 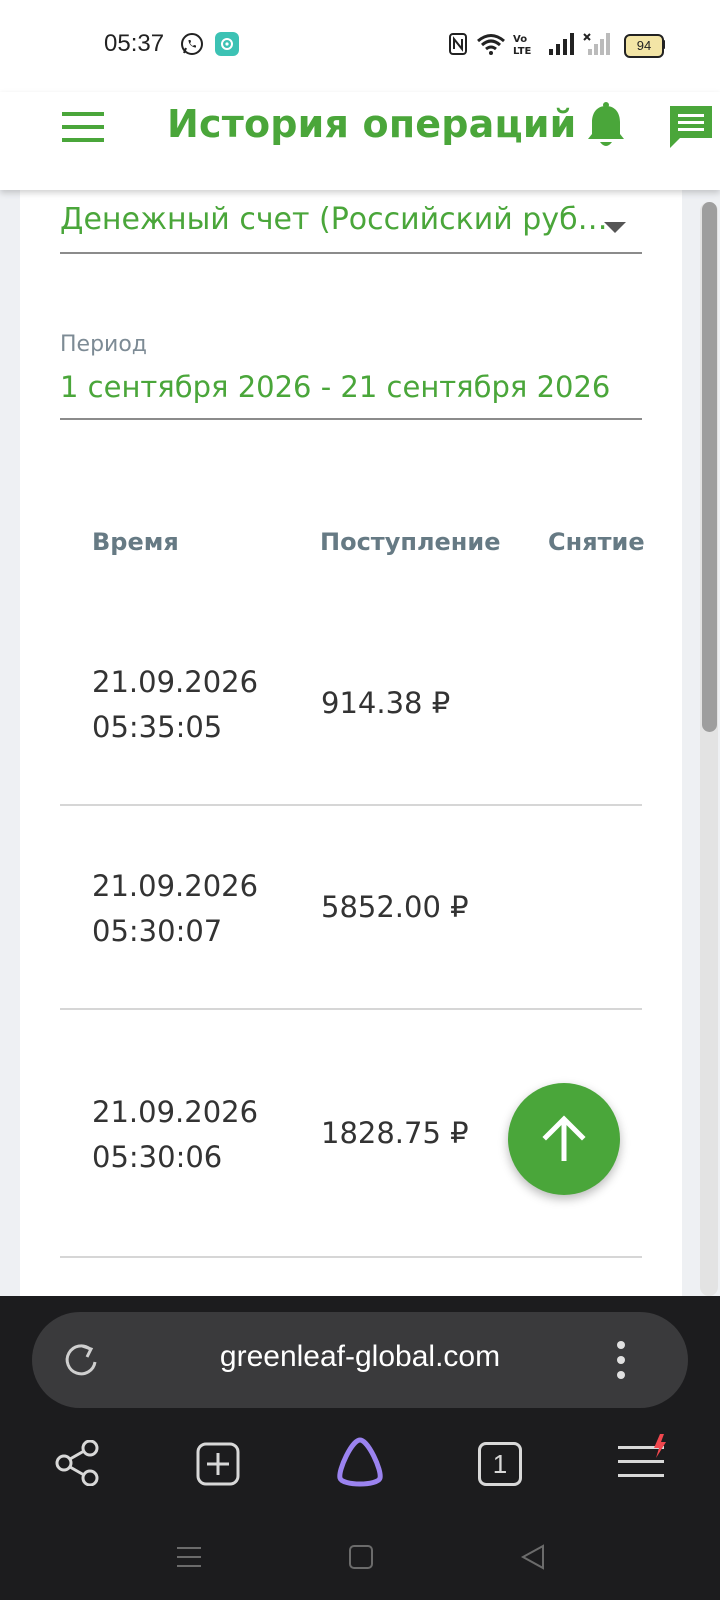 I want to click on battery-icon: 94, so click(x=644, y=46).